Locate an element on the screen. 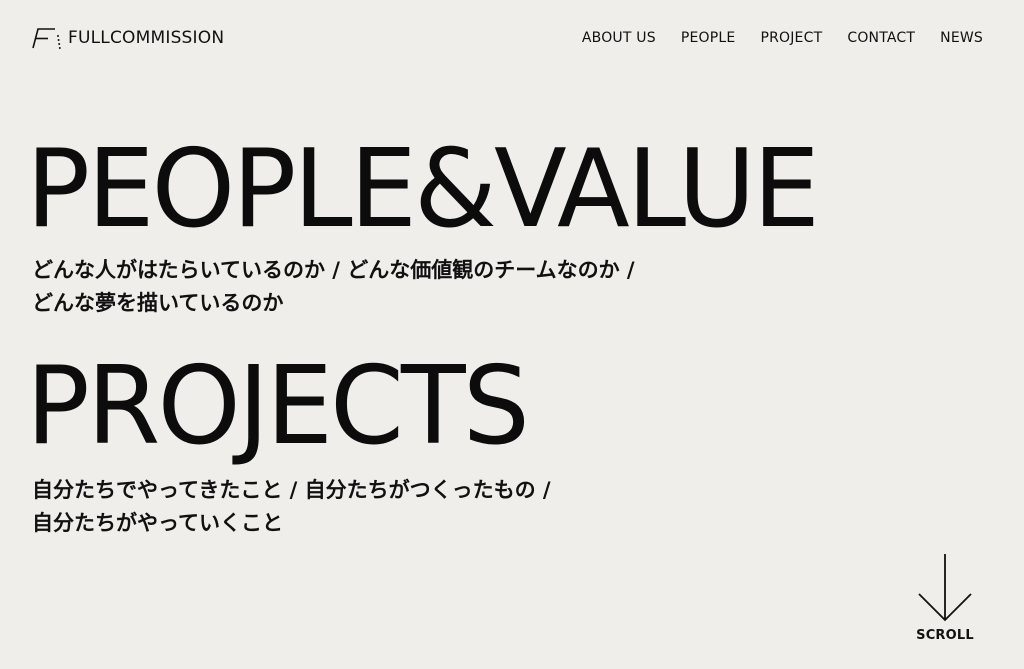  nav-people: PEOPLE is located at coordinates (708, 38).